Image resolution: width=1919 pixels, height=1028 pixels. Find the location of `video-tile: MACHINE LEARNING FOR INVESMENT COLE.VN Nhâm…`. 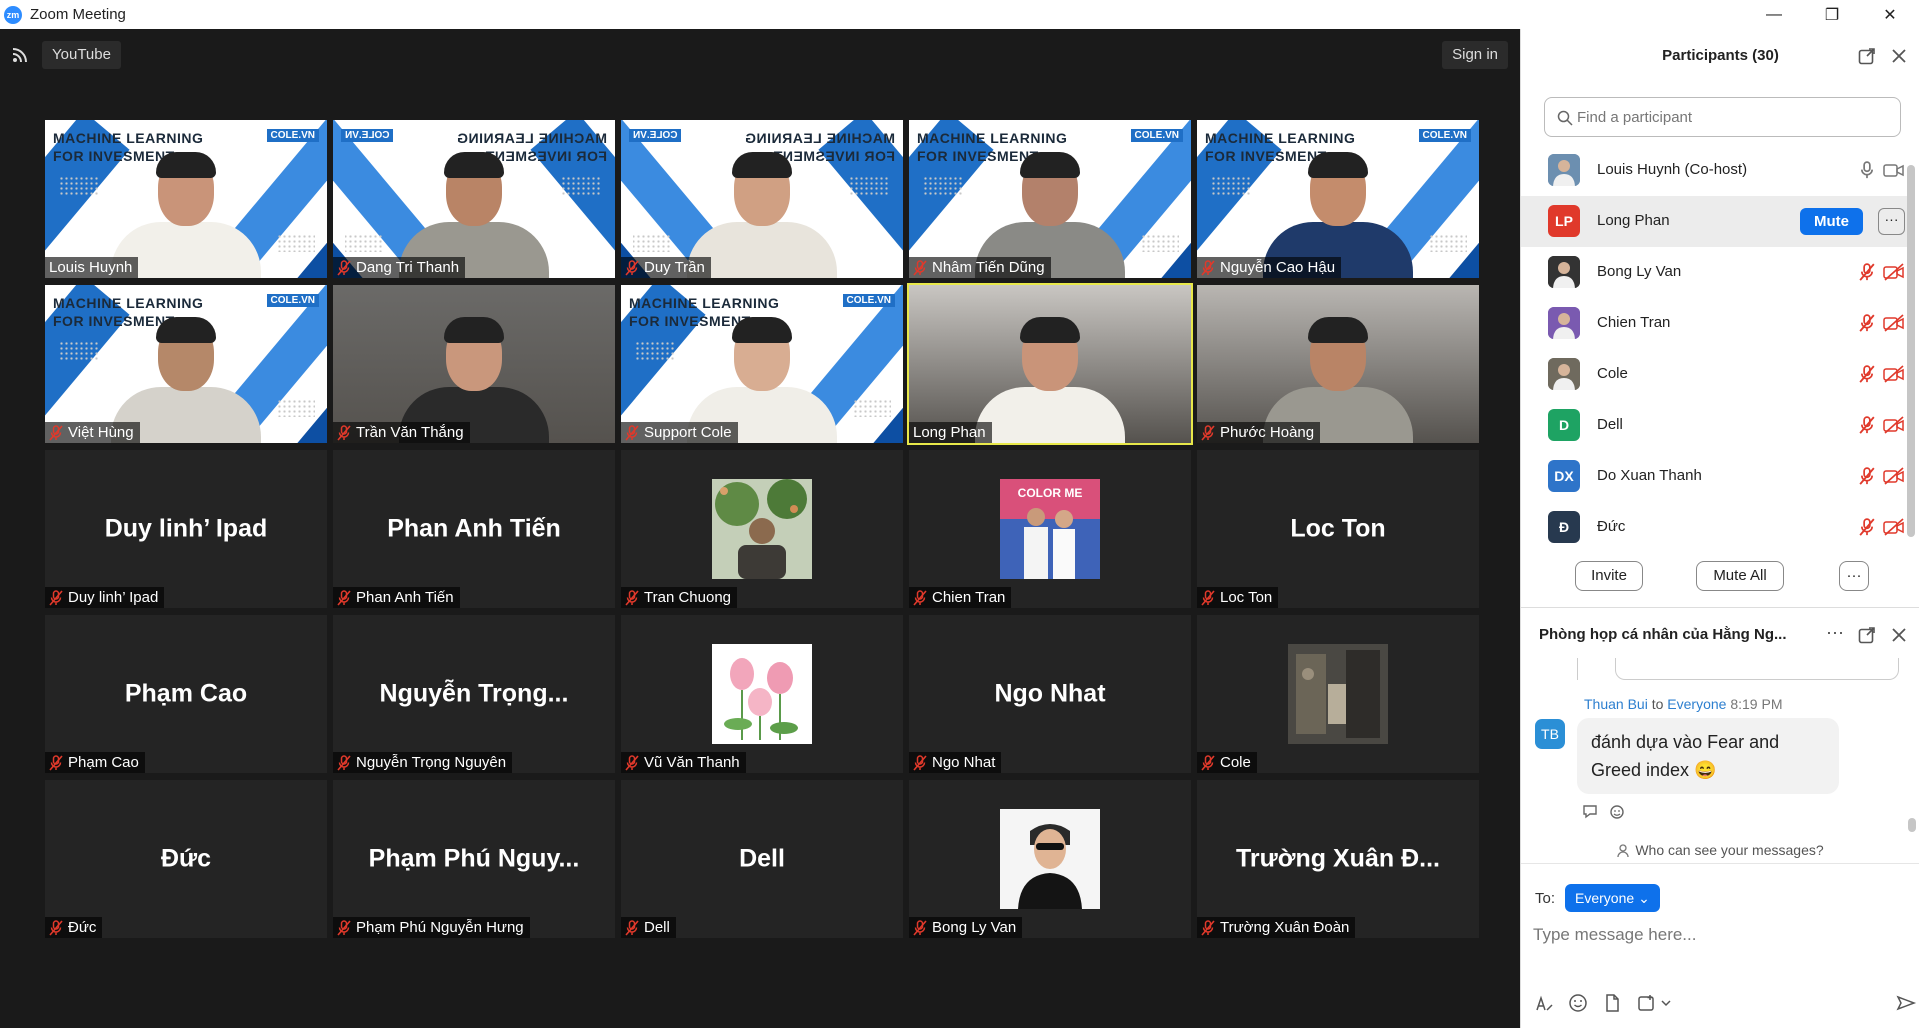

video-tile: MACHINE LEARNING FOR INVESMENT COLE.VN Nhâm… is located at coordinates (1050, 199).